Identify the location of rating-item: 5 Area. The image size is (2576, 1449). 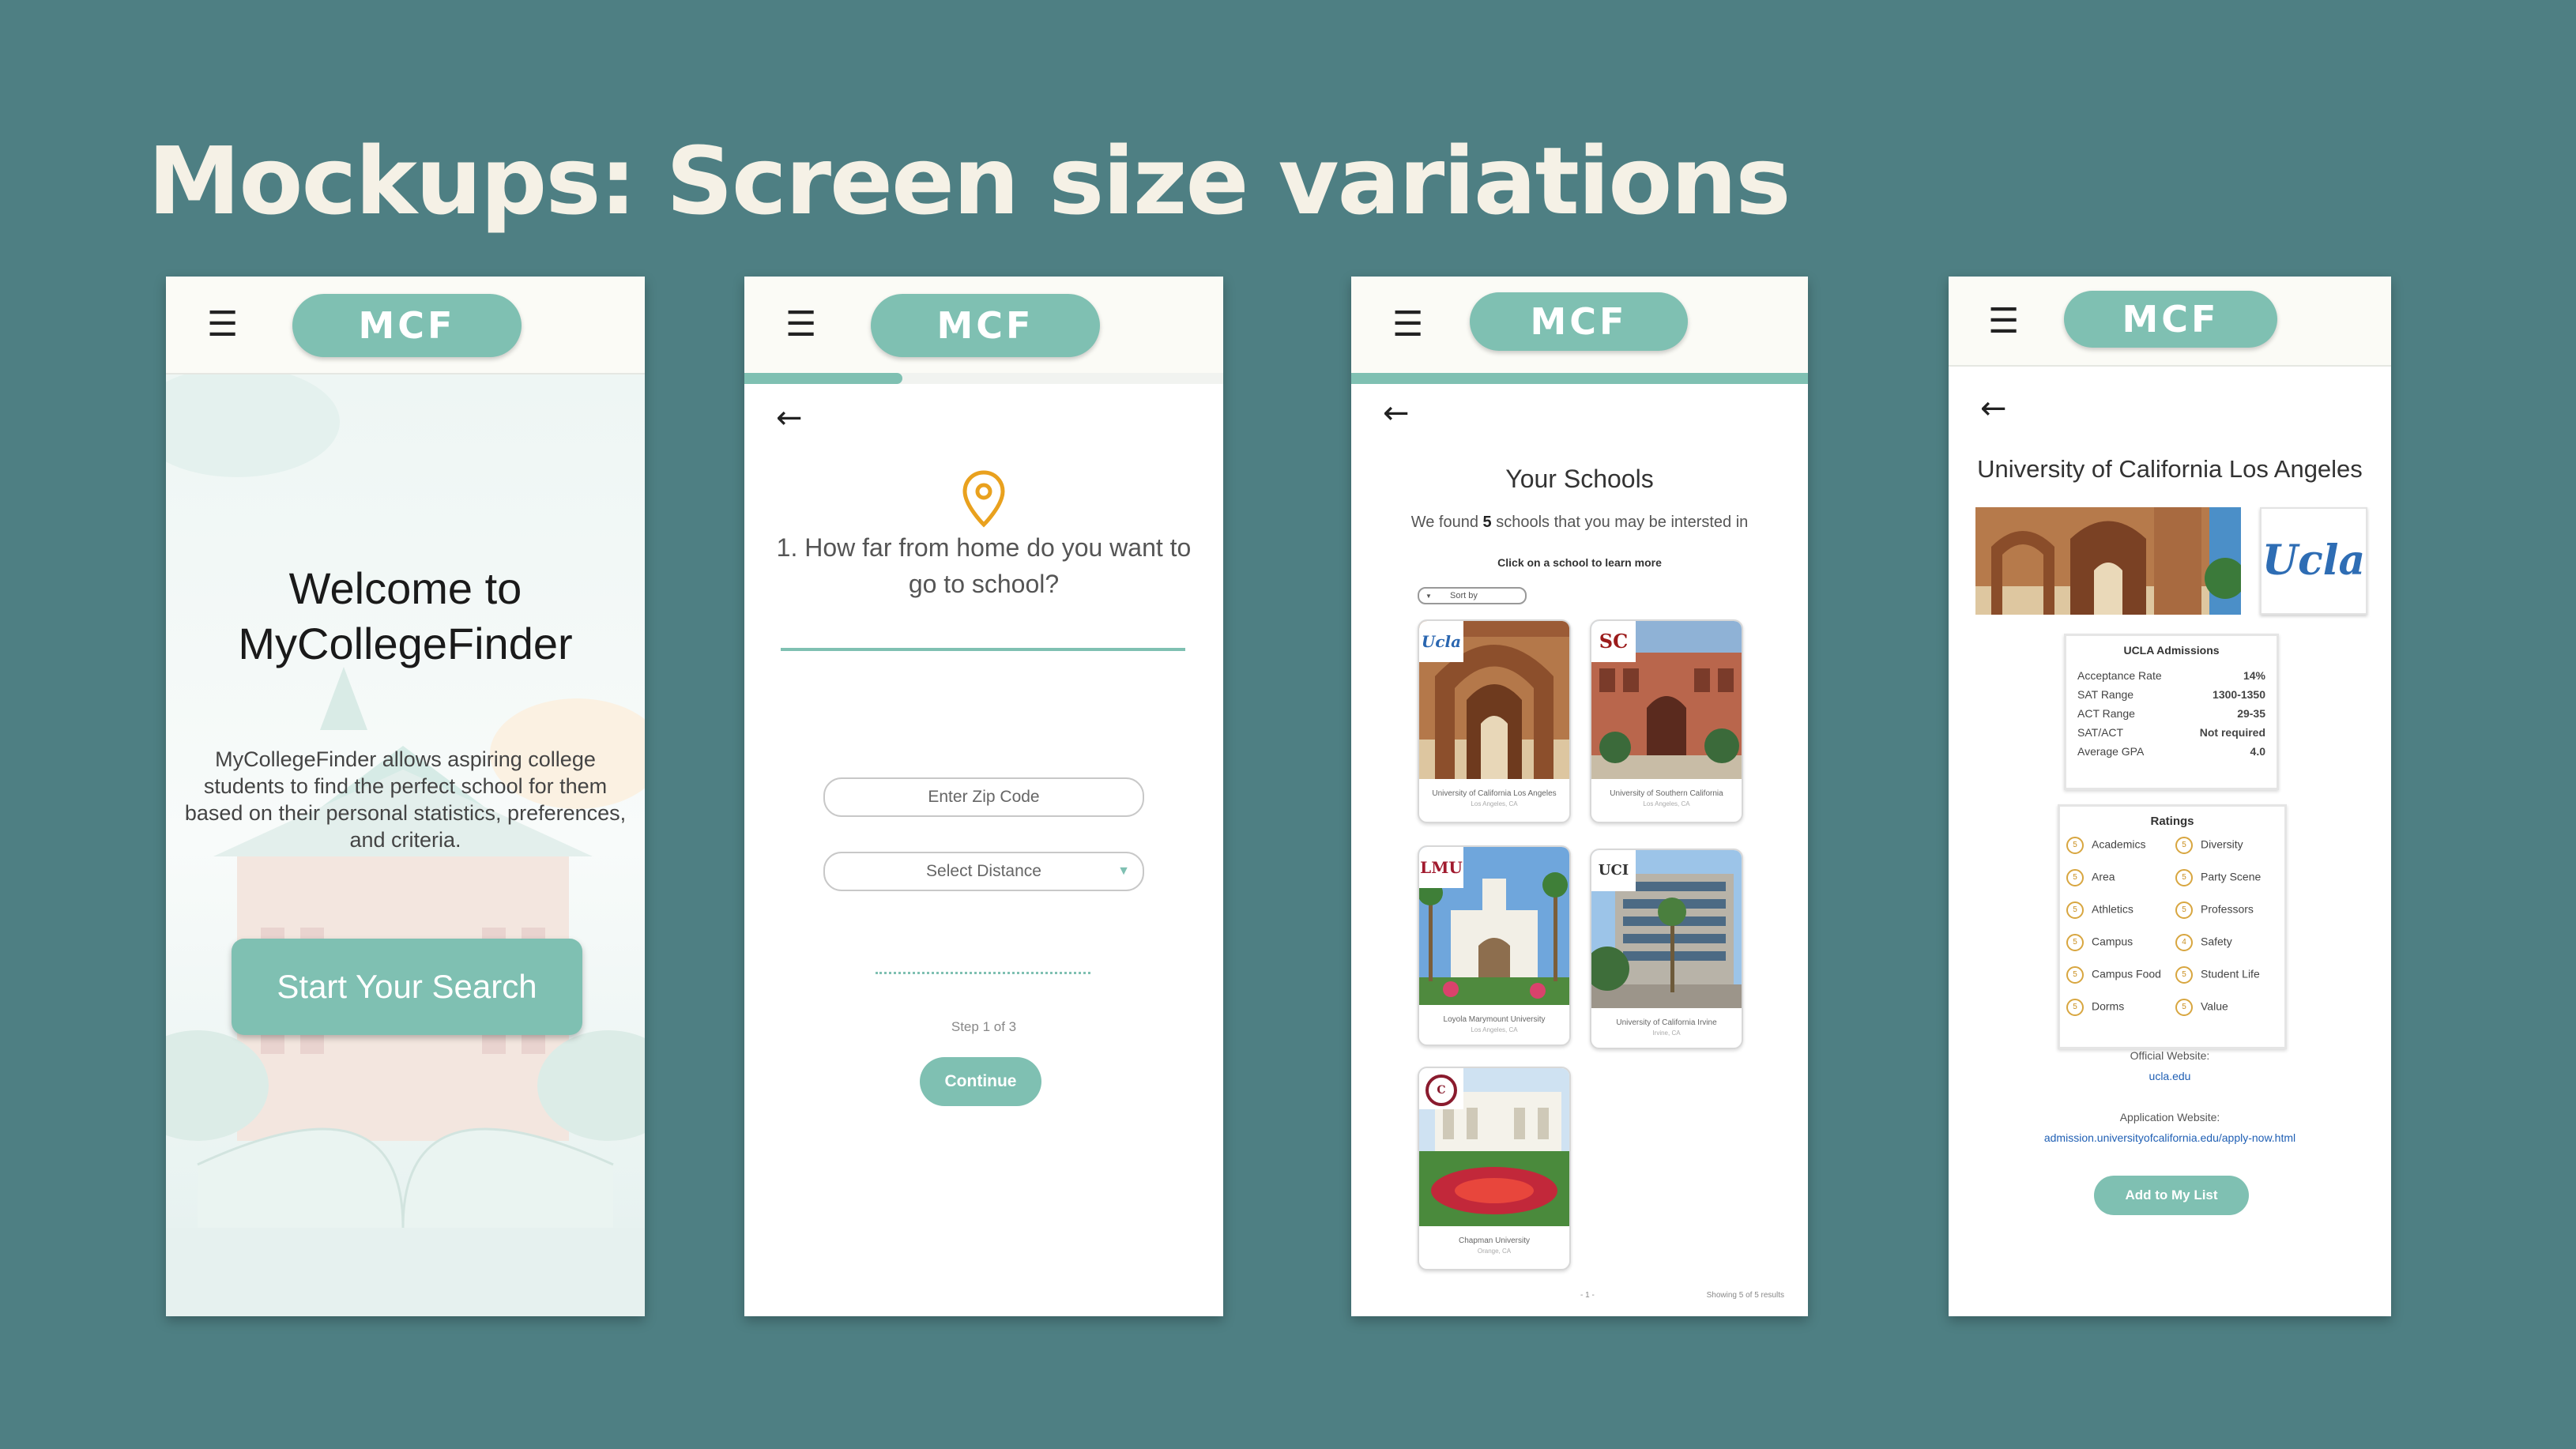
(2090, 878).